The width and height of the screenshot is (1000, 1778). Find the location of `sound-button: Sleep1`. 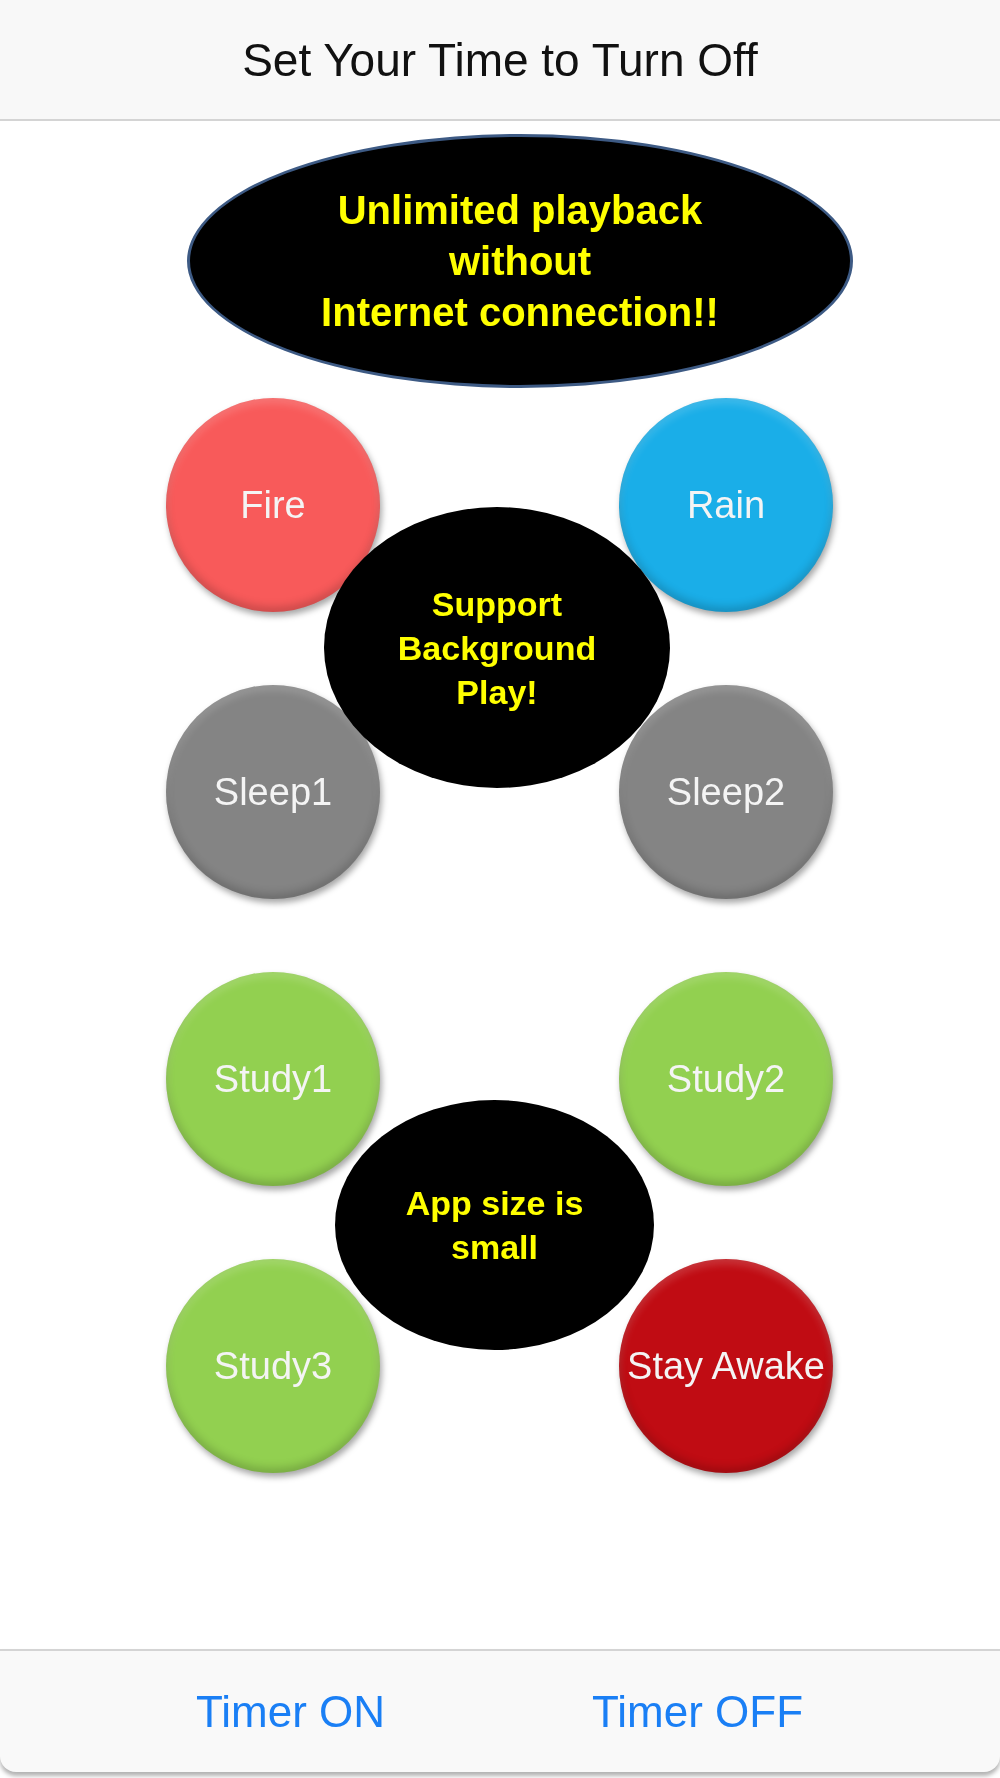

sound-button: Sleep1 is located at coordinates (273, 792).